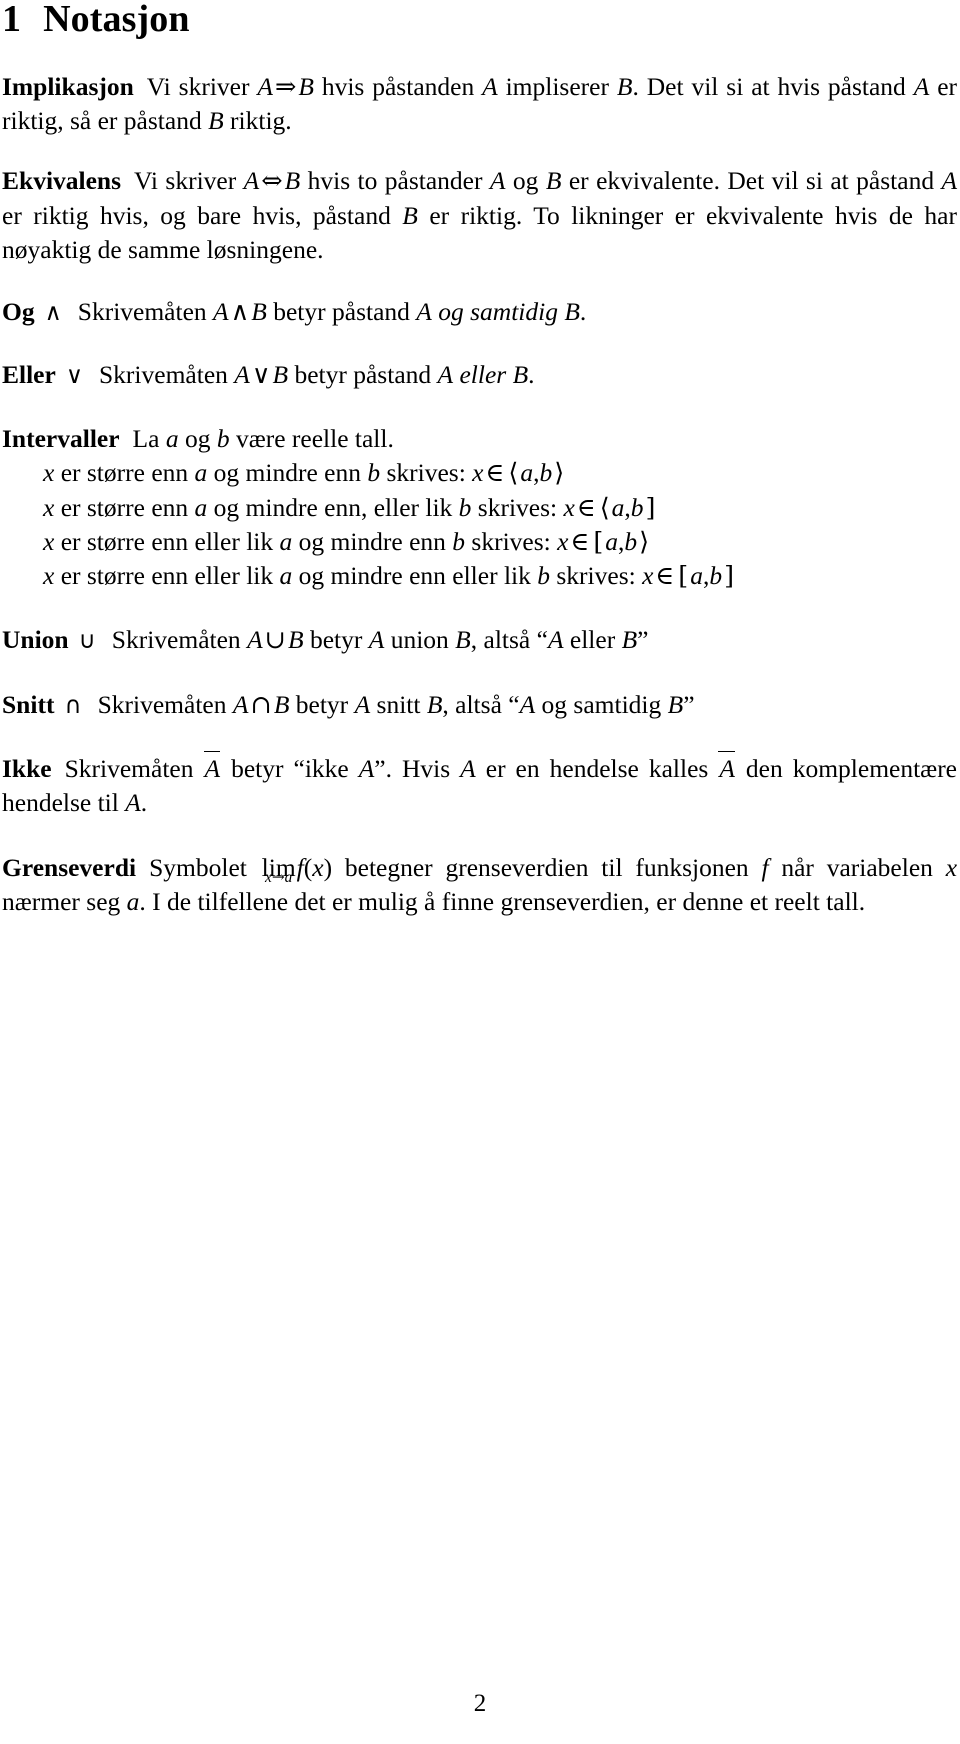  What do you see at coordinates (124, 473) in the screenshot?
I see `text-run: er større enn` at bounding box center [124, 473].